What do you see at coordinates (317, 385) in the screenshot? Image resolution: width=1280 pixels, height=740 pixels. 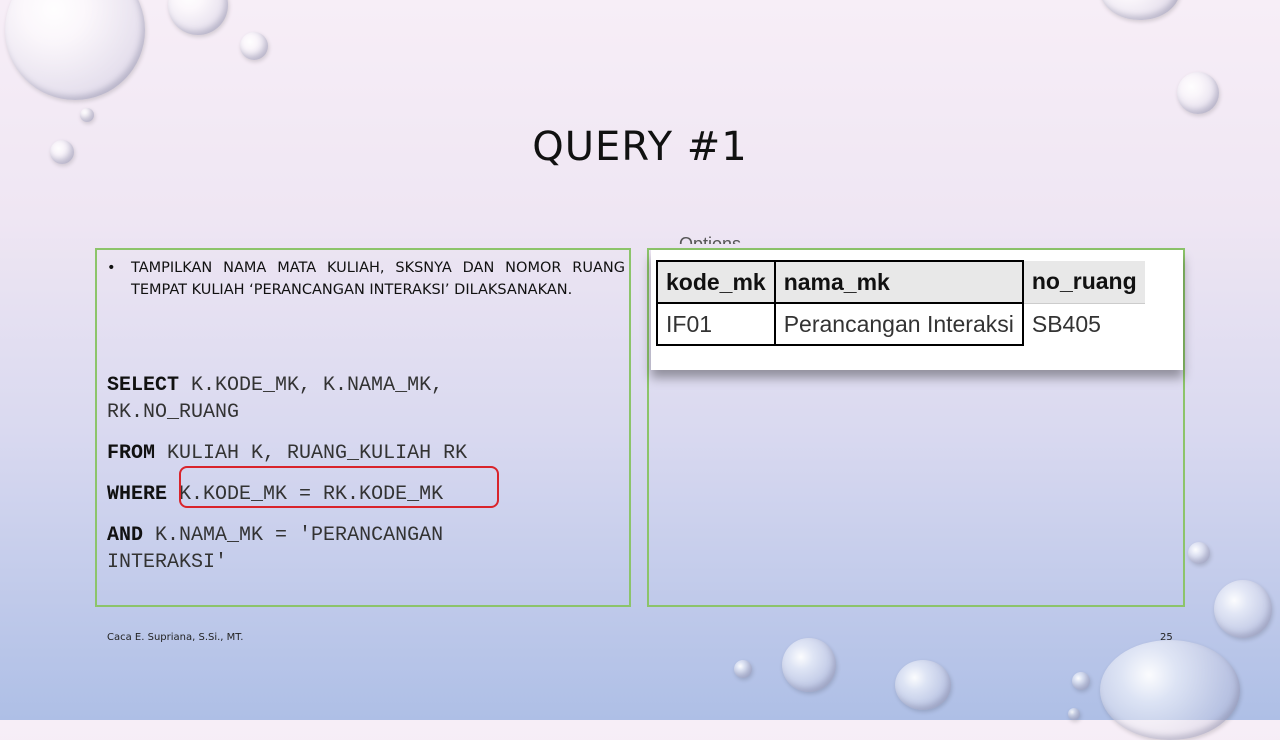 I see `sql-select-columns: K.KODE_MK, K.NAMA_MK,` at bounding box center [317, 385].